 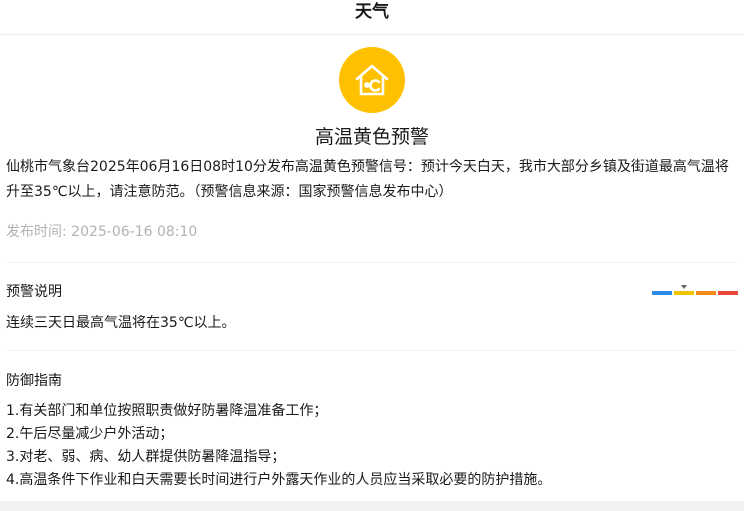 What do you see at coordinates (34, 381) in the screenshot?
I see `guide-heading: 防御指南` at bounding box center [34, 381].